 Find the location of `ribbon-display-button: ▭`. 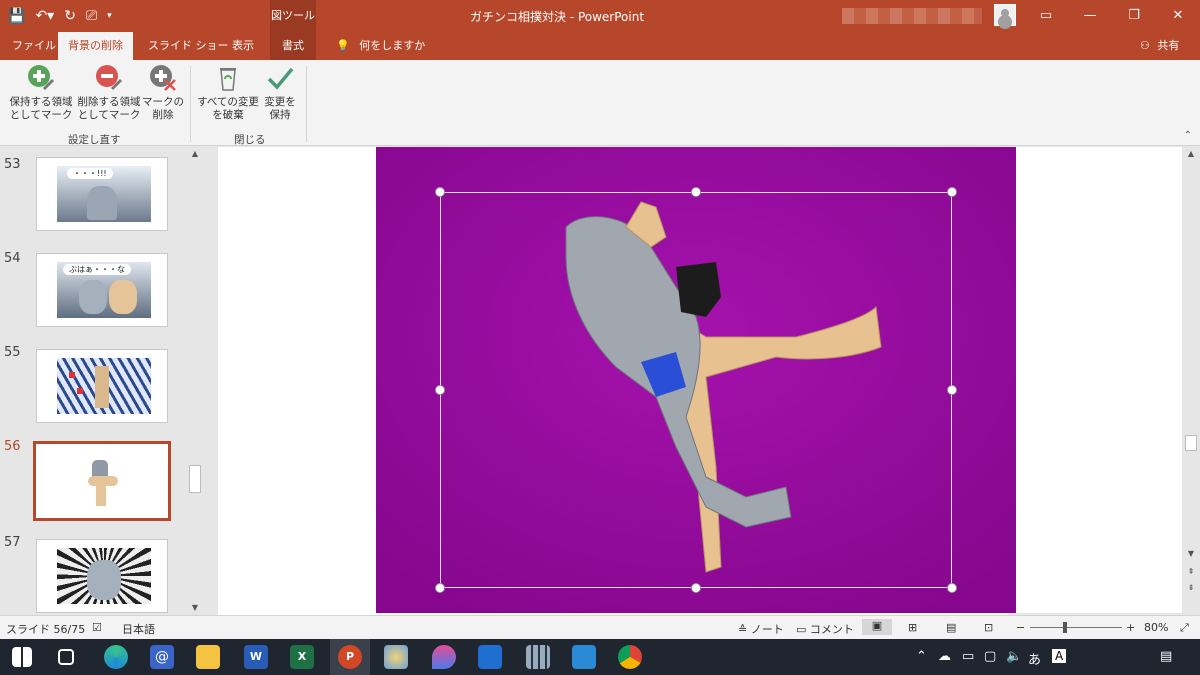

ribbon-display-button: ▭ is located at coordinates (1046, 16).